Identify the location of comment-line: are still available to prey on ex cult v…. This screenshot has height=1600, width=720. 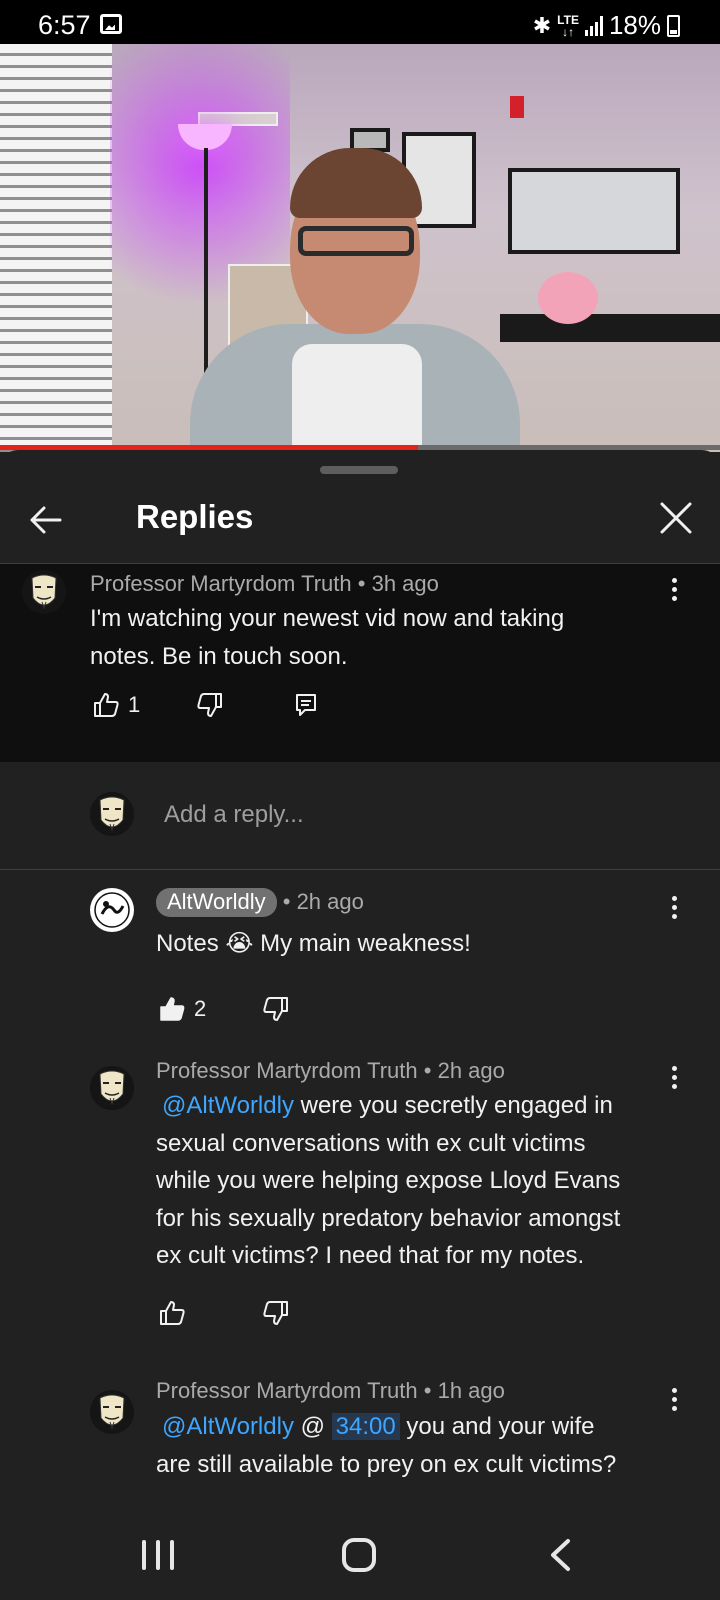
(386, 1464).